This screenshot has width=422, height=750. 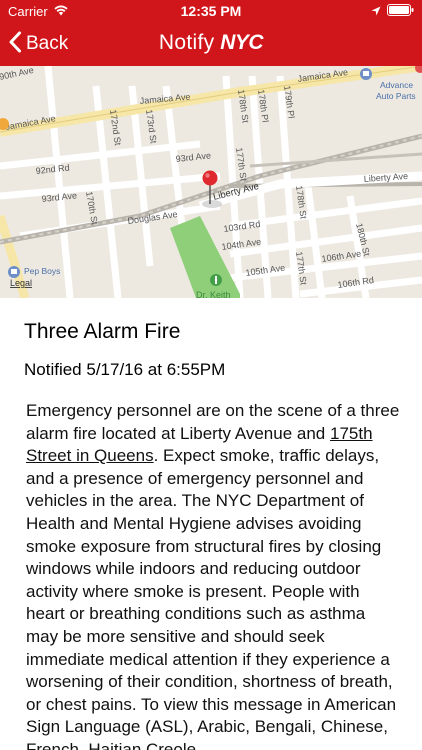 I want to click on top-bar: Carrier 12:35 PM Back Notify NYC, so click(x=211, y=33).